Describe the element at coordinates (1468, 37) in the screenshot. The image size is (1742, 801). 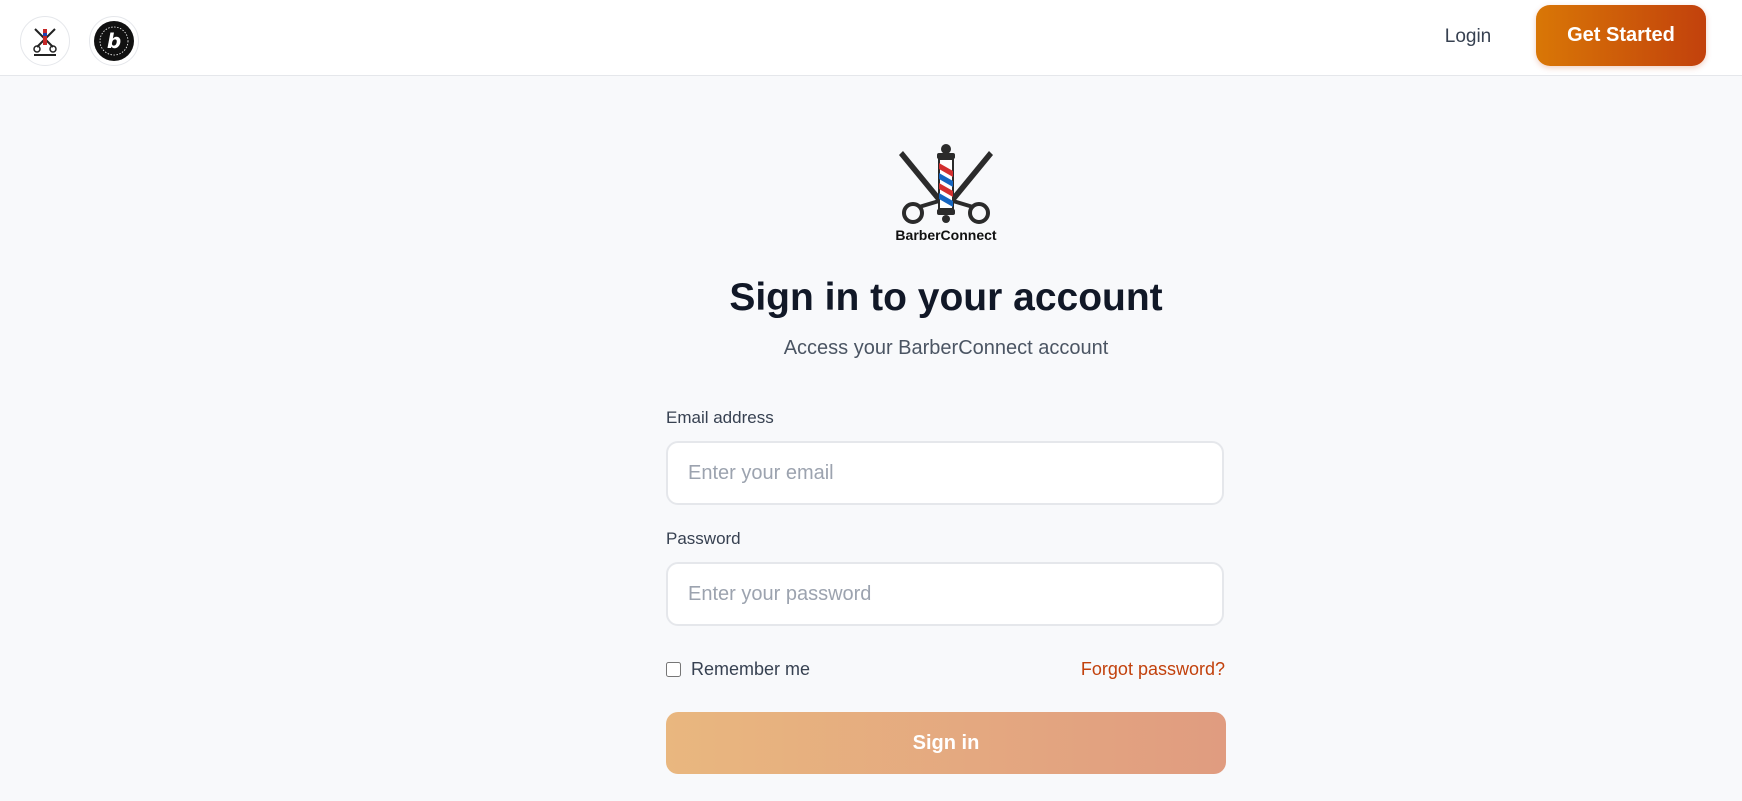
I see `login-link: Login` at that location.